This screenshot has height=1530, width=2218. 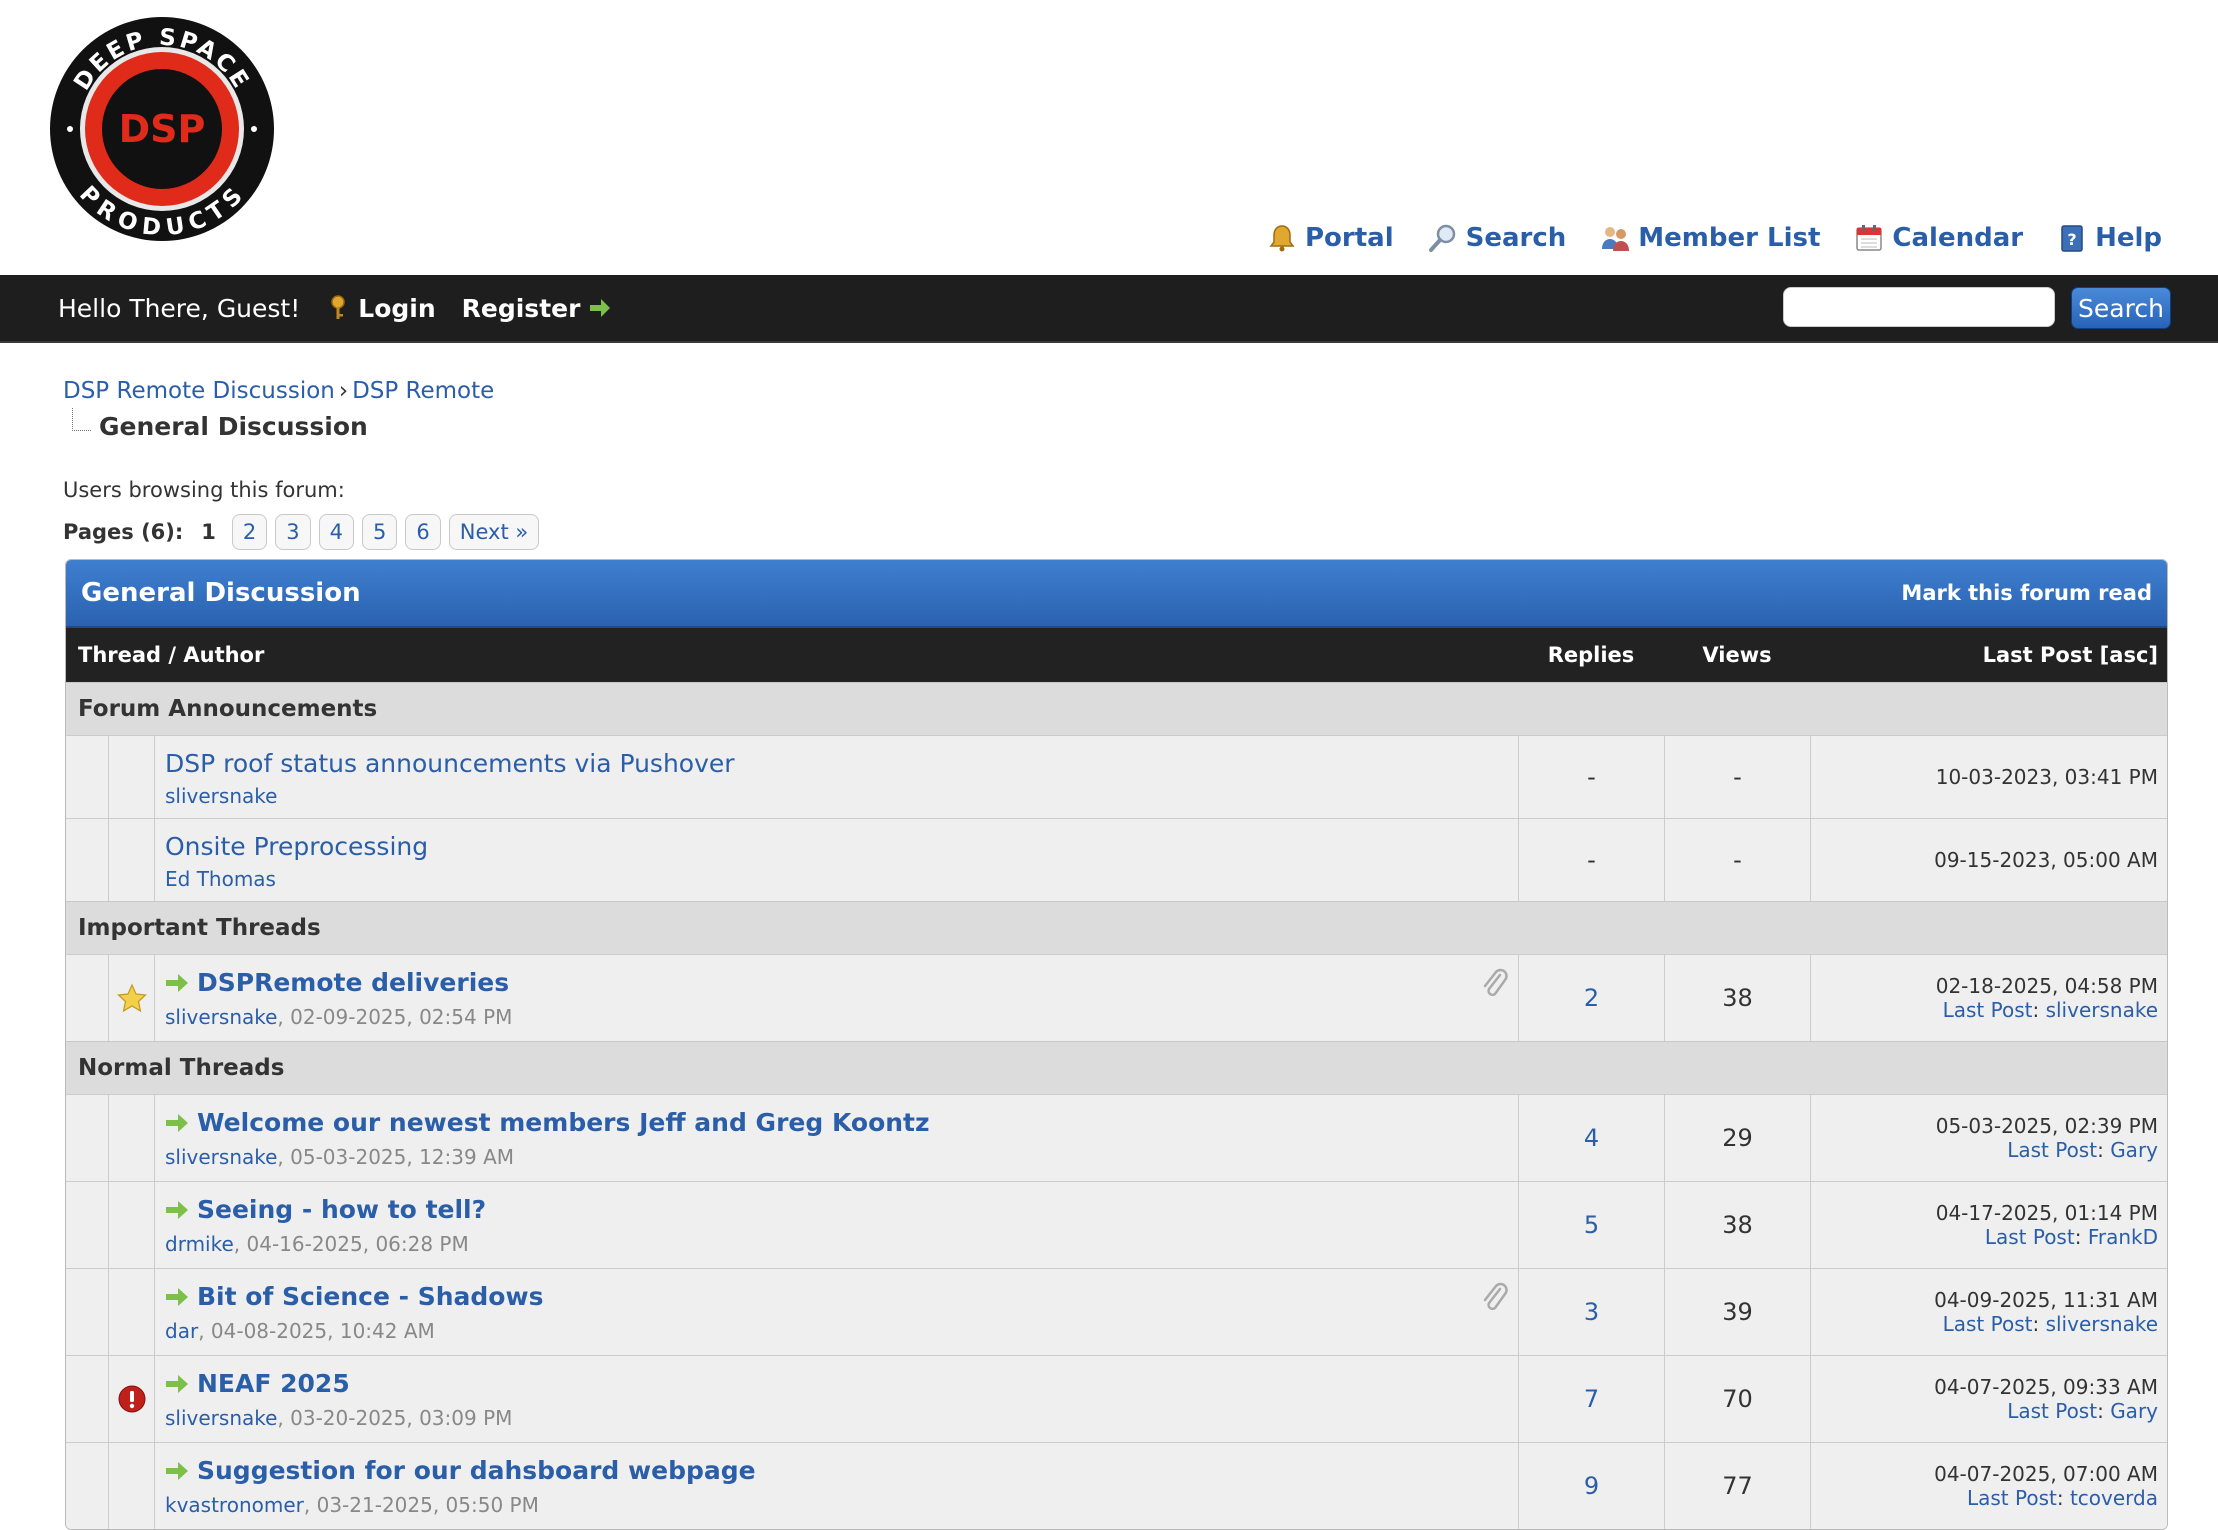 I want to click on breadcrumb-link-dsp-remote: DSP Remote, so click(x=423, y=391).